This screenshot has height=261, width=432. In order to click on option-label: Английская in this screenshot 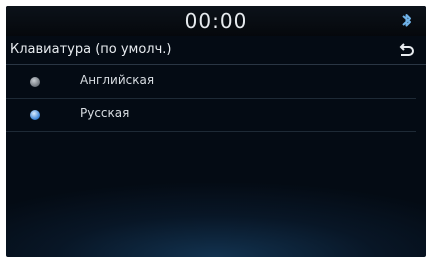, I will do `click(117, 80)`.